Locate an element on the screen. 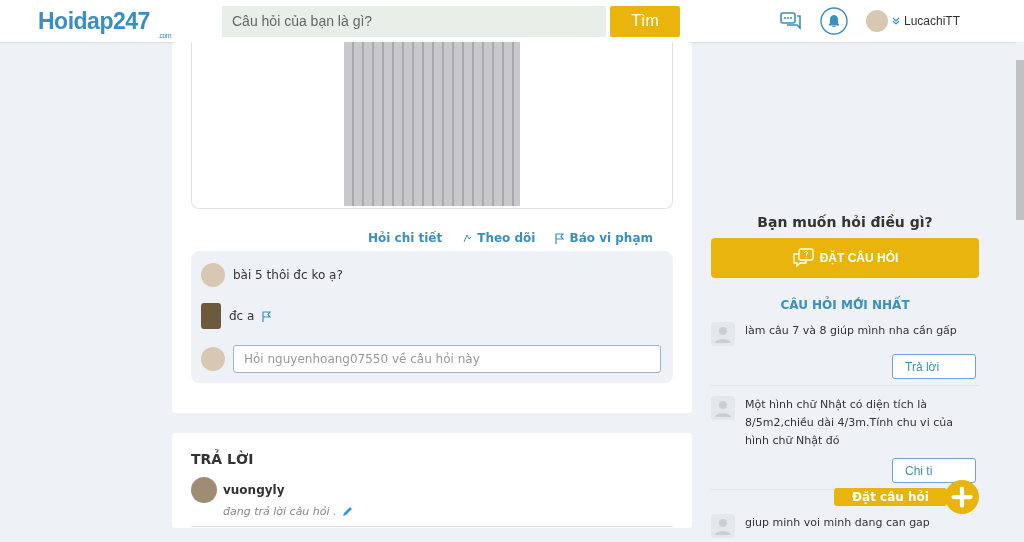 This screenshot has height=542, width=1024. comment-field: Hỏi nguyenhoang07550 về câu hỏi này is located at coordinates (447, 359).